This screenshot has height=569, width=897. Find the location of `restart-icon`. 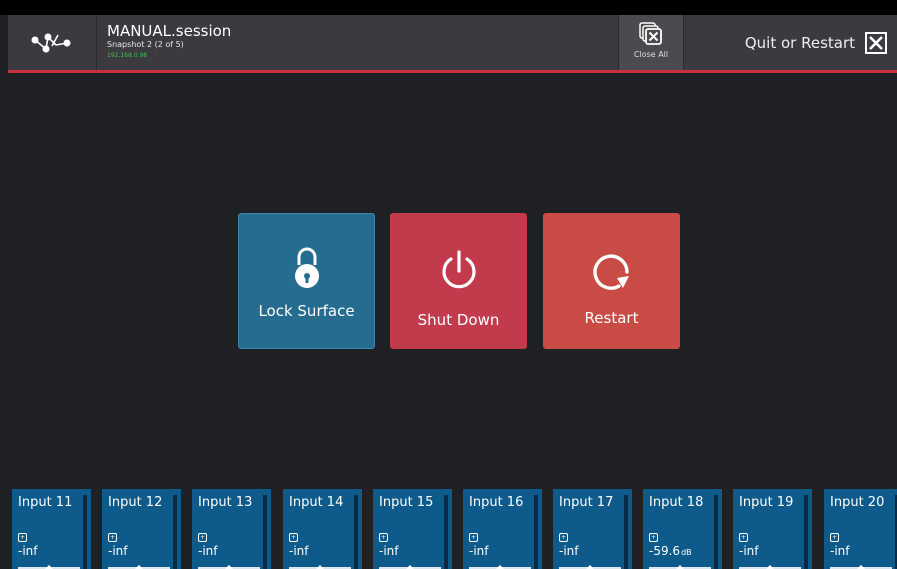

restart-icon is located at coordinates (610, 272).